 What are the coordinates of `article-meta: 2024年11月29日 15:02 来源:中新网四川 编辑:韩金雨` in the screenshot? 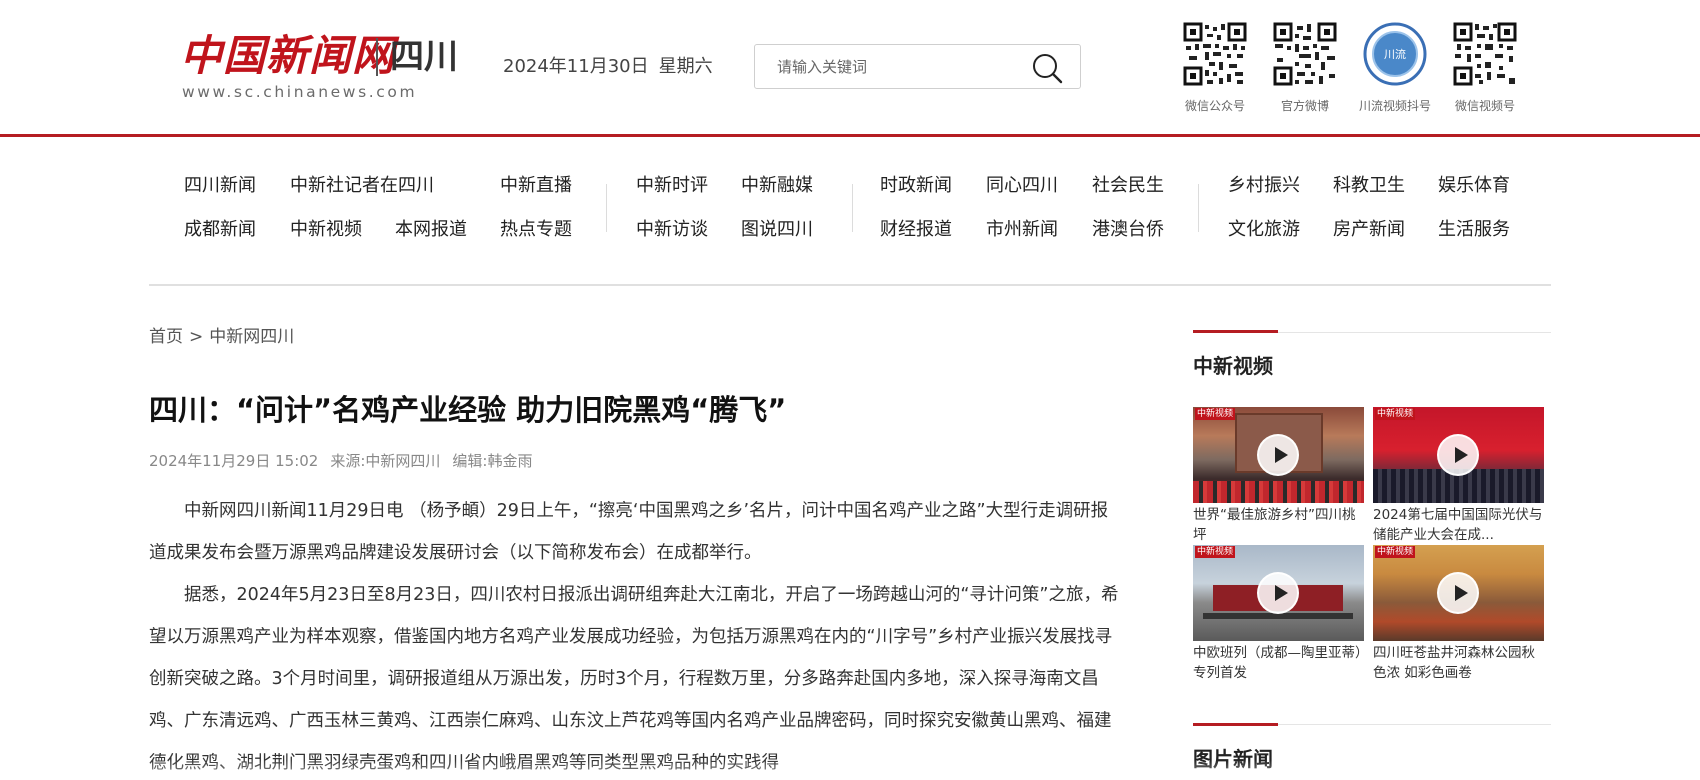 It's located at (346, 461).